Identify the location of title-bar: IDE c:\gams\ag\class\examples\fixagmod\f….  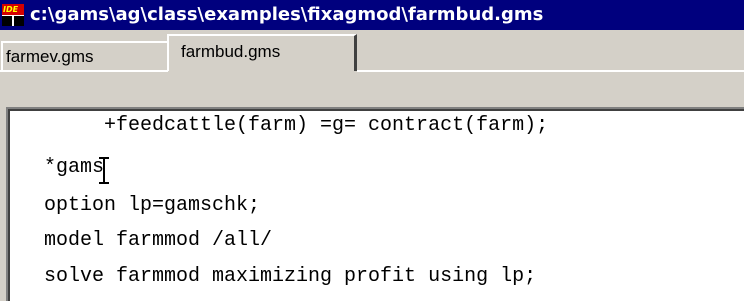
(372, 15).